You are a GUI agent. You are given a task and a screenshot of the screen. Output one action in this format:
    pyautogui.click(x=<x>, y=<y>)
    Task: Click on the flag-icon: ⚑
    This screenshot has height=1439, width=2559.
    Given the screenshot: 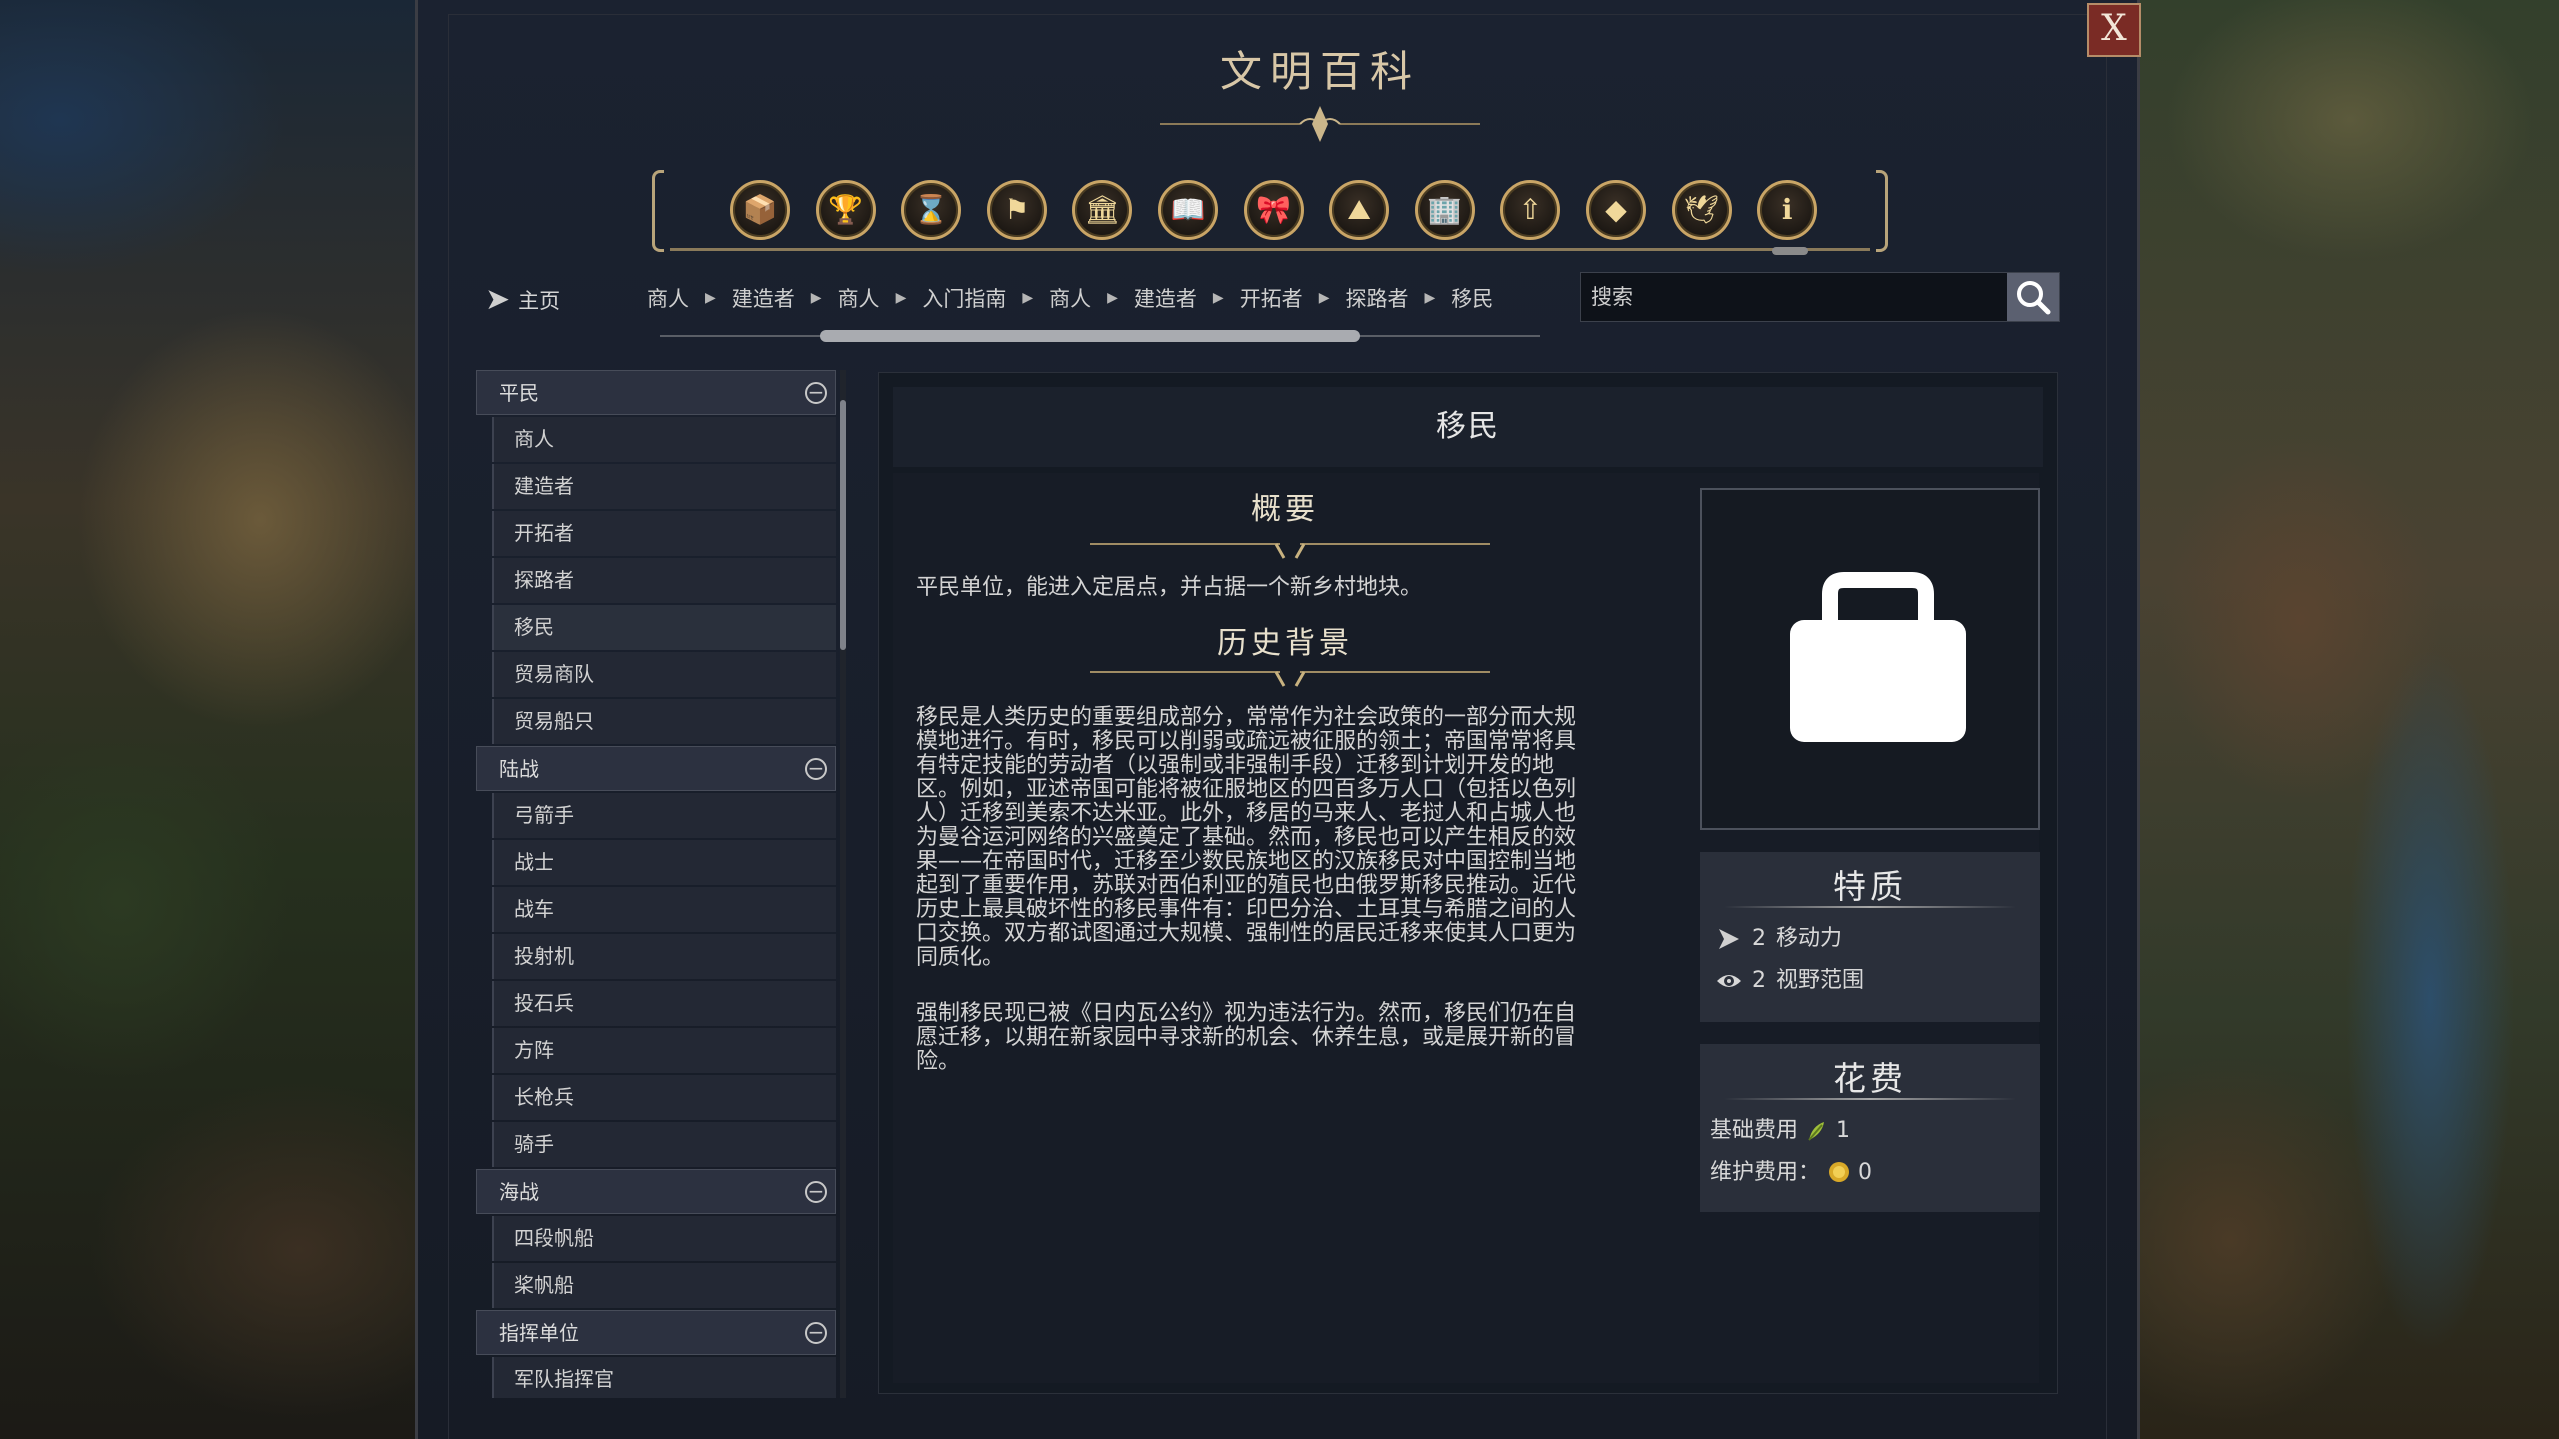 What is the action you would take?
    pyautogui.click(x=1016, y=210)
    